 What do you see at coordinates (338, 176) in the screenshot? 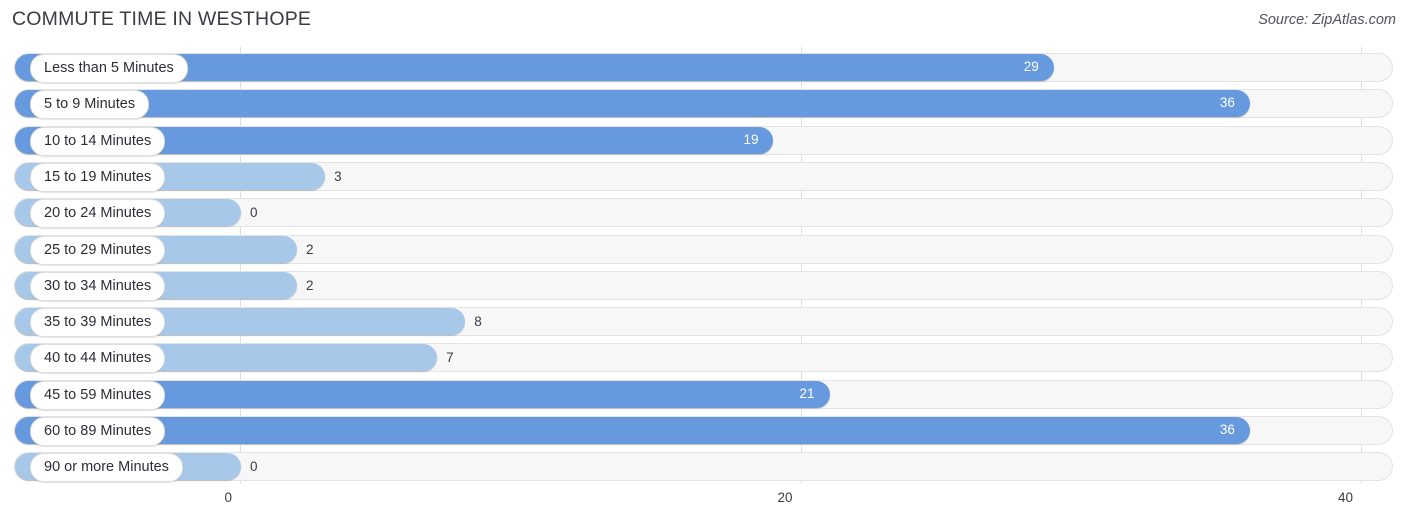
I see `bar-value-label: 3` at bounding box center [338, 176].